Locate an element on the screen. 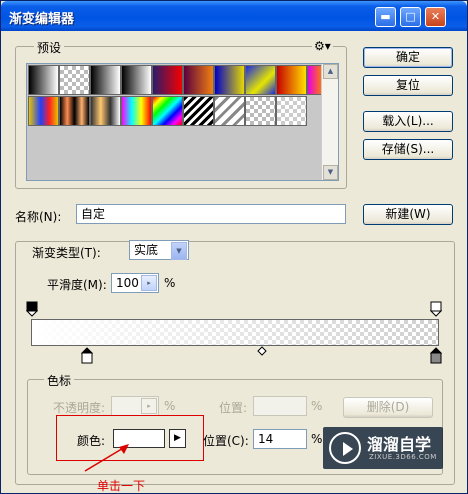 This screenshot has width=468, height=494. opacity-stop-right-icon is located at coordinates (436, 309).